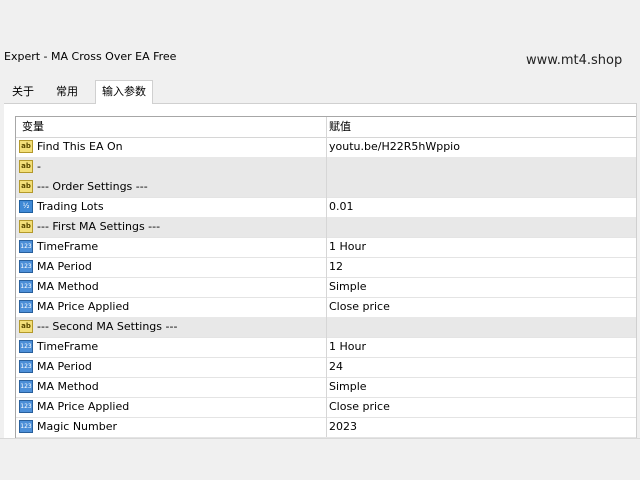 The height and width of the screenshot is (480, 640). Describe the element at coordinates (124, 92) in the screenshot. I see `tab-inputs: 输入参数` at that location.